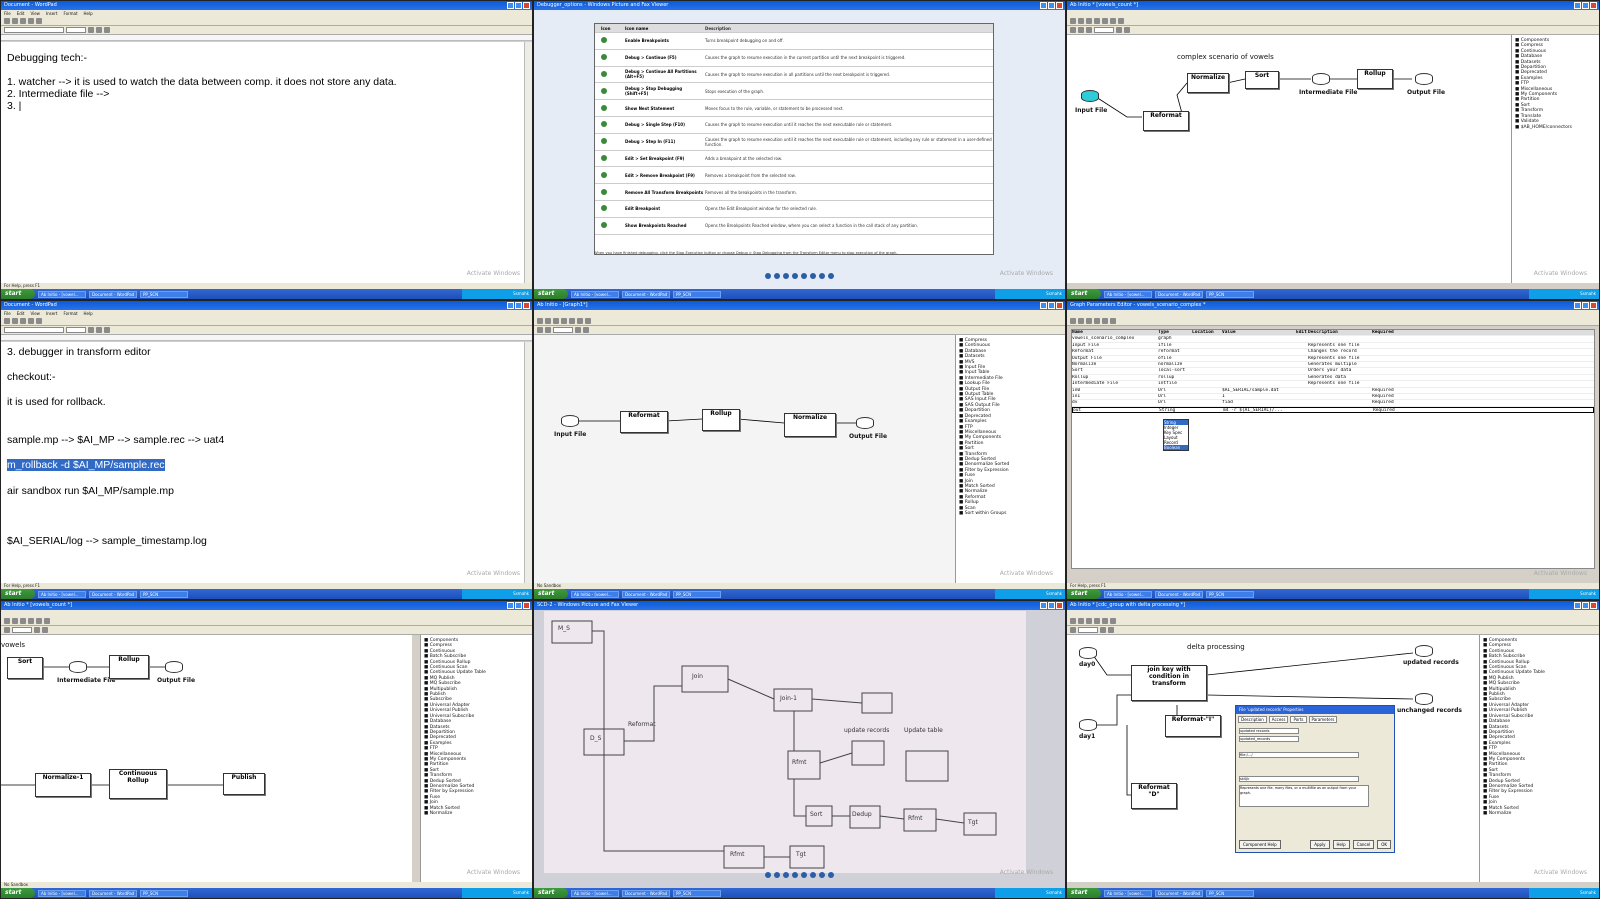 The height and width of the screenshot is (899, 1600). Describe the element at coordinates (1555, 127) in the screenshot. I see `tree-item: ■ $AB_HOME/connectors` at that location.